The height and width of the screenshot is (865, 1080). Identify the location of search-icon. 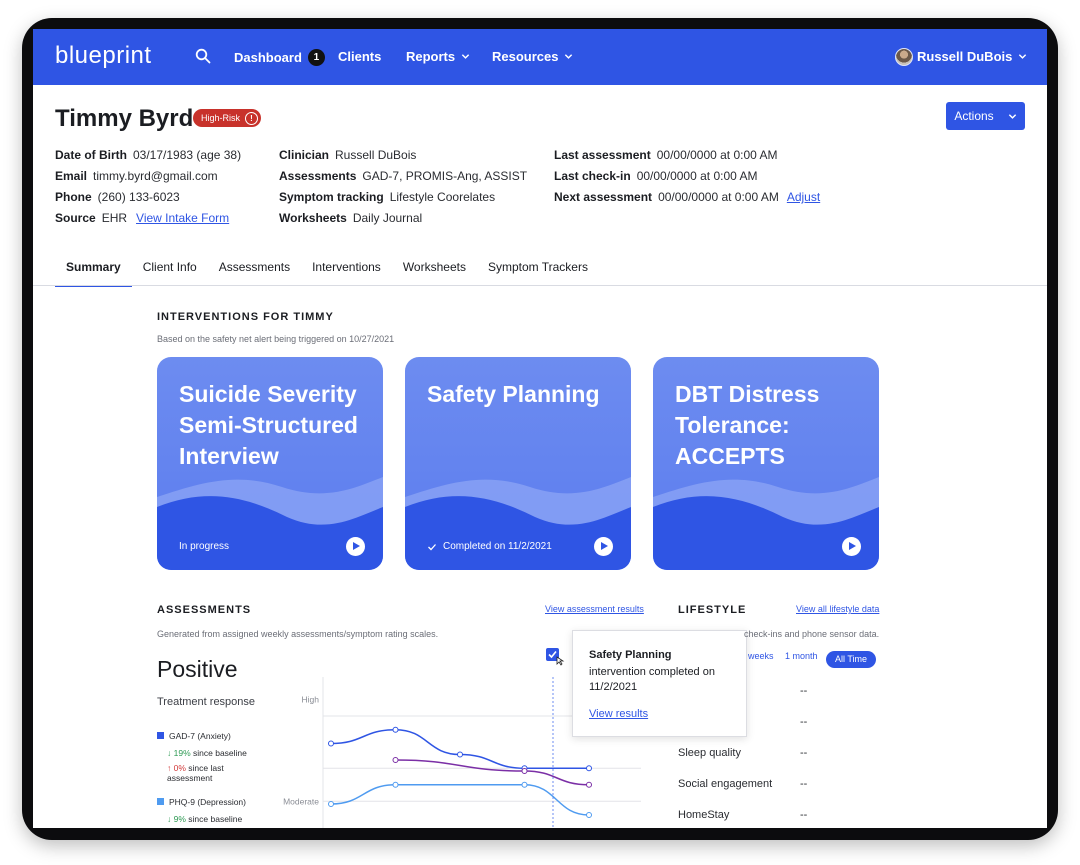
(203, 56).